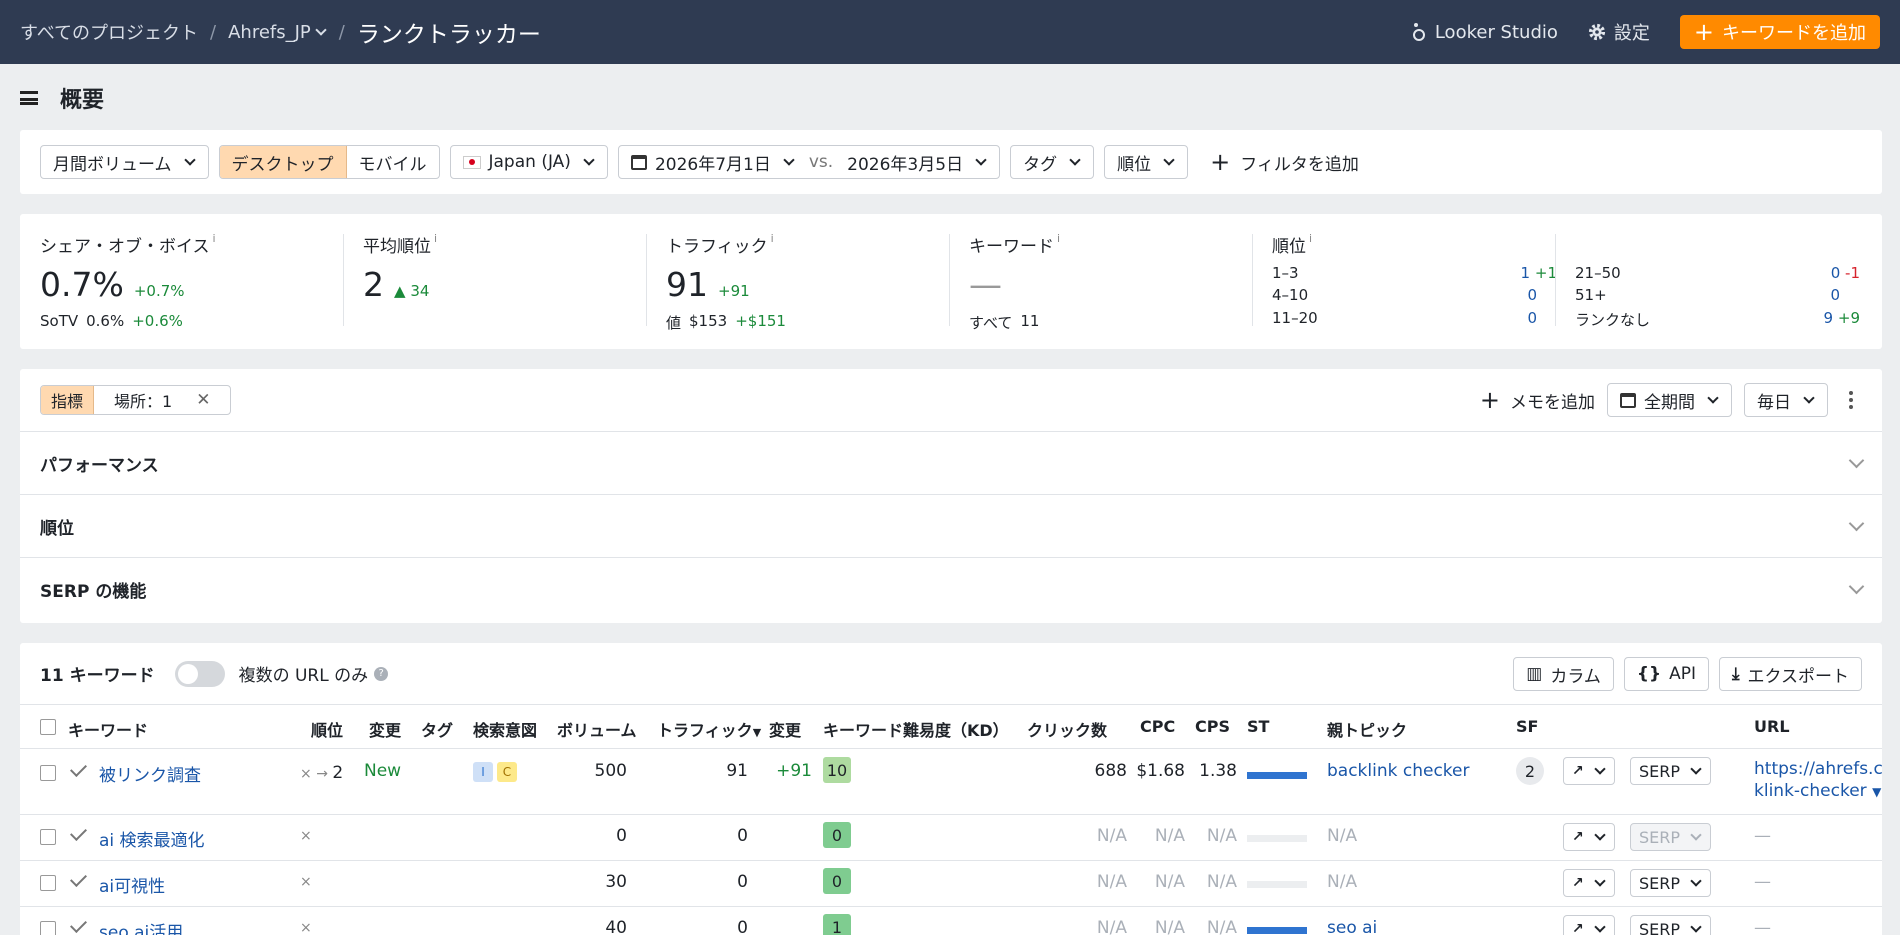 The image size is (1900, 935). I want to click on header-cps: CPS, so click(1212, 726).